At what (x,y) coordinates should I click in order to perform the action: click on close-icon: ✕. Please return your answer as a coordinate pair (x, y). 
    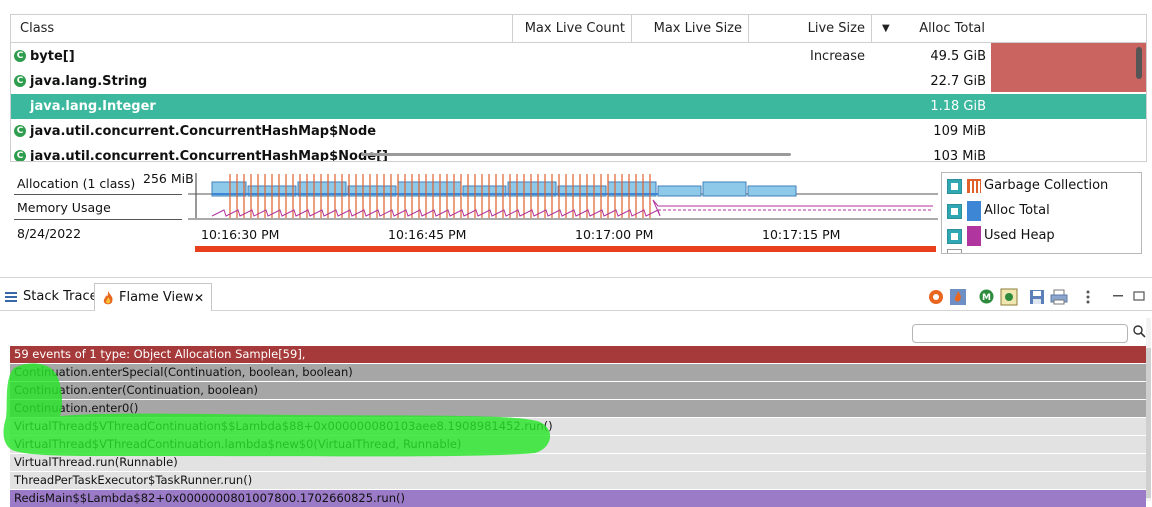
    Looking at the image, I should click on (199, 298).